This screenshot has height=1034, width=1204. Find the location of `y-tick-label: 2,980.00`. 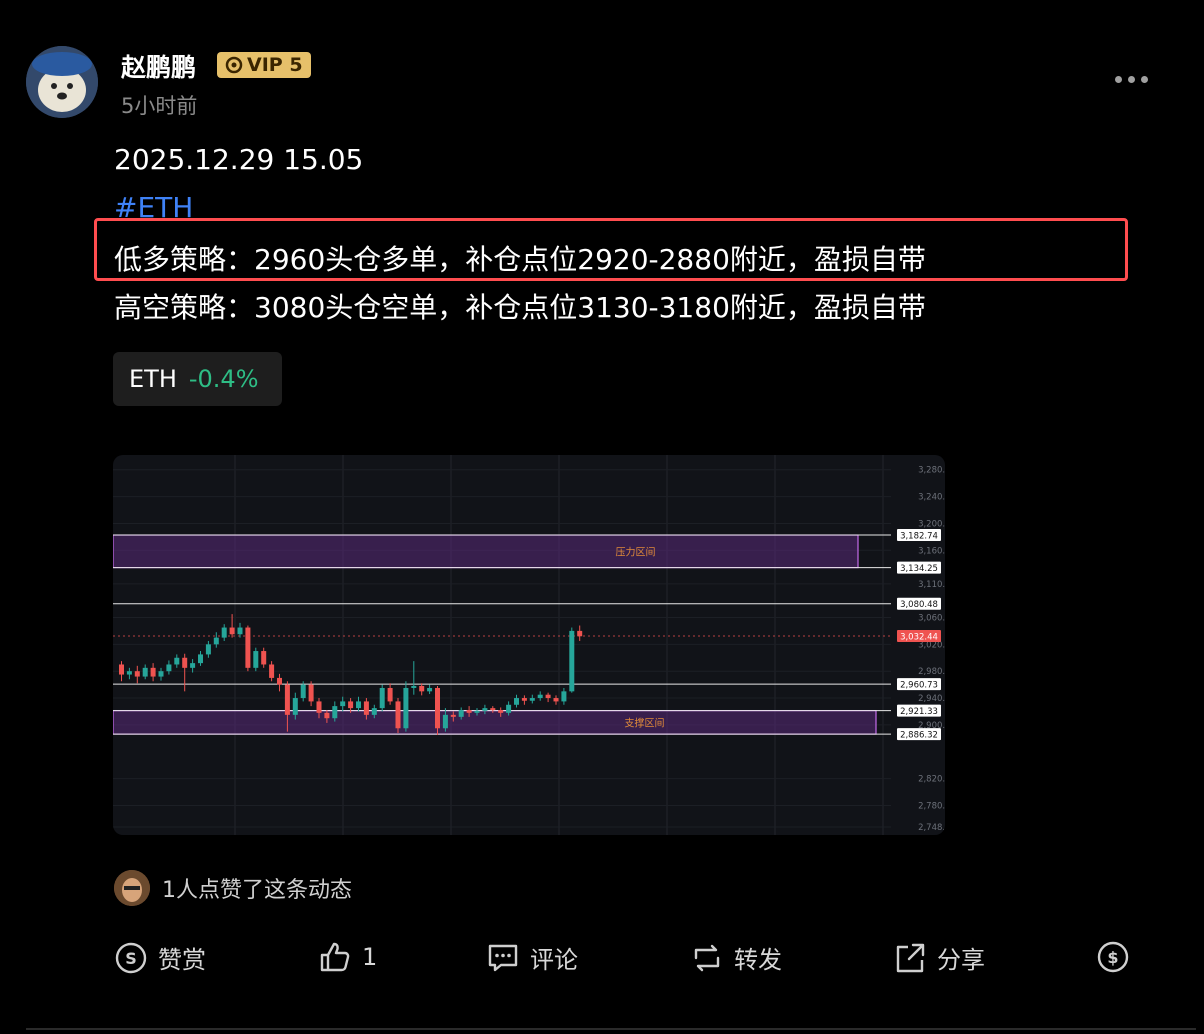

y-tick-label: 2,980.00 is located at coordinates (931, 672).